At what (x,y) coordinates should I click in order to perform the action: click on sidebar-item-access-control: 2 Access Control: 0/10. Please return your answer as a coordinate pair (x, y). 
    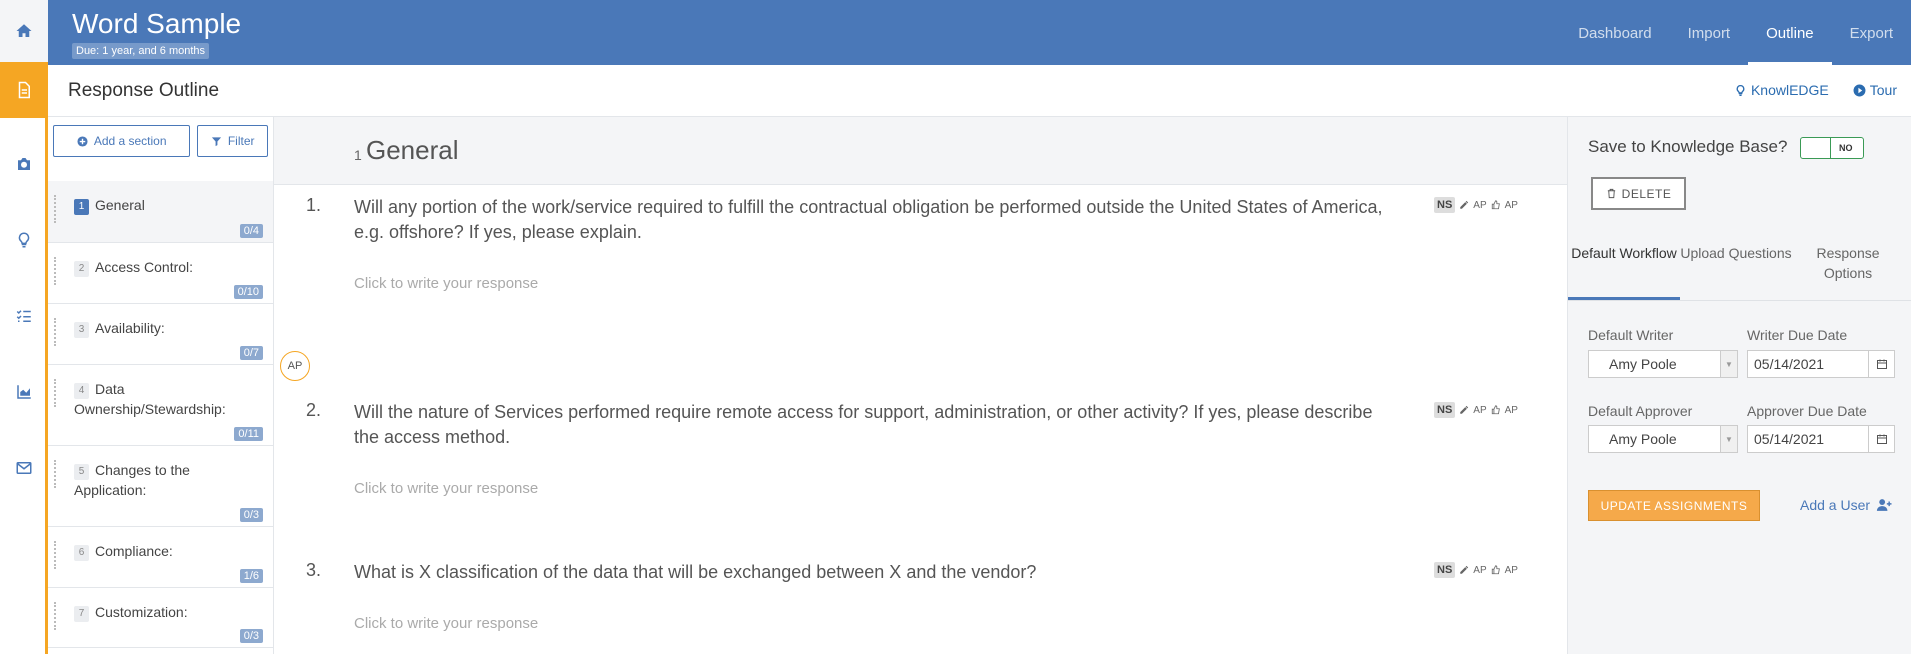
    Looking at the image, I should click on (160, 273).